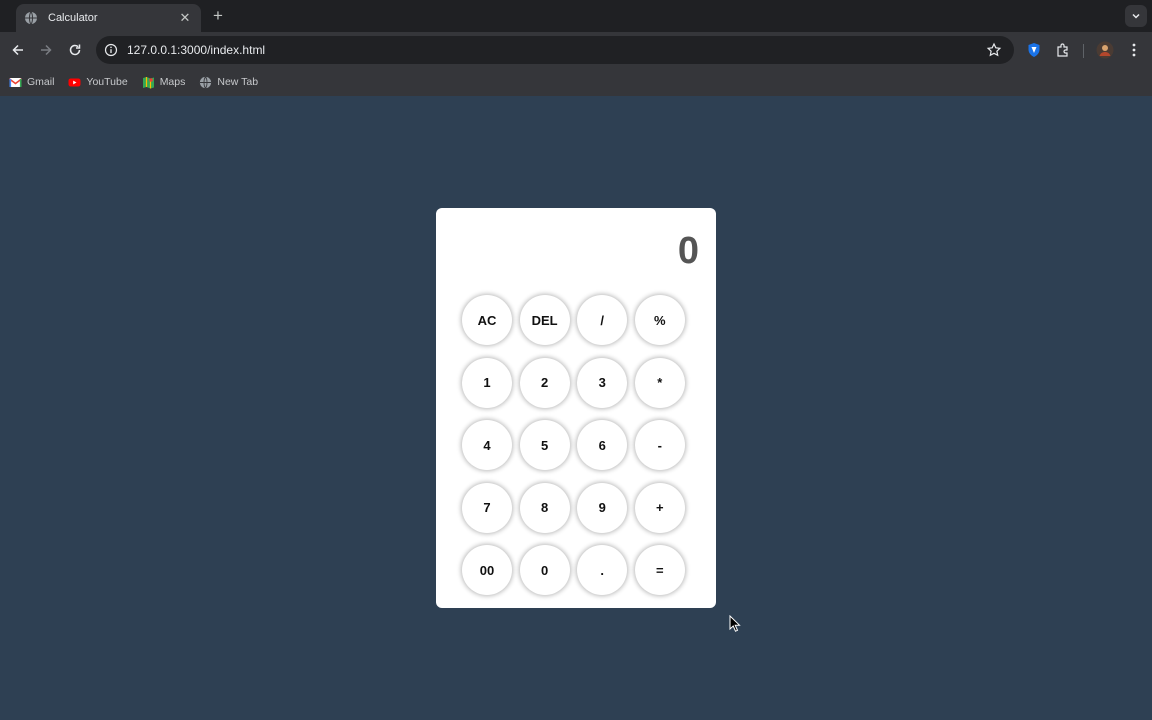  I want to click on key-all-clear: AC, so click(487, 320).